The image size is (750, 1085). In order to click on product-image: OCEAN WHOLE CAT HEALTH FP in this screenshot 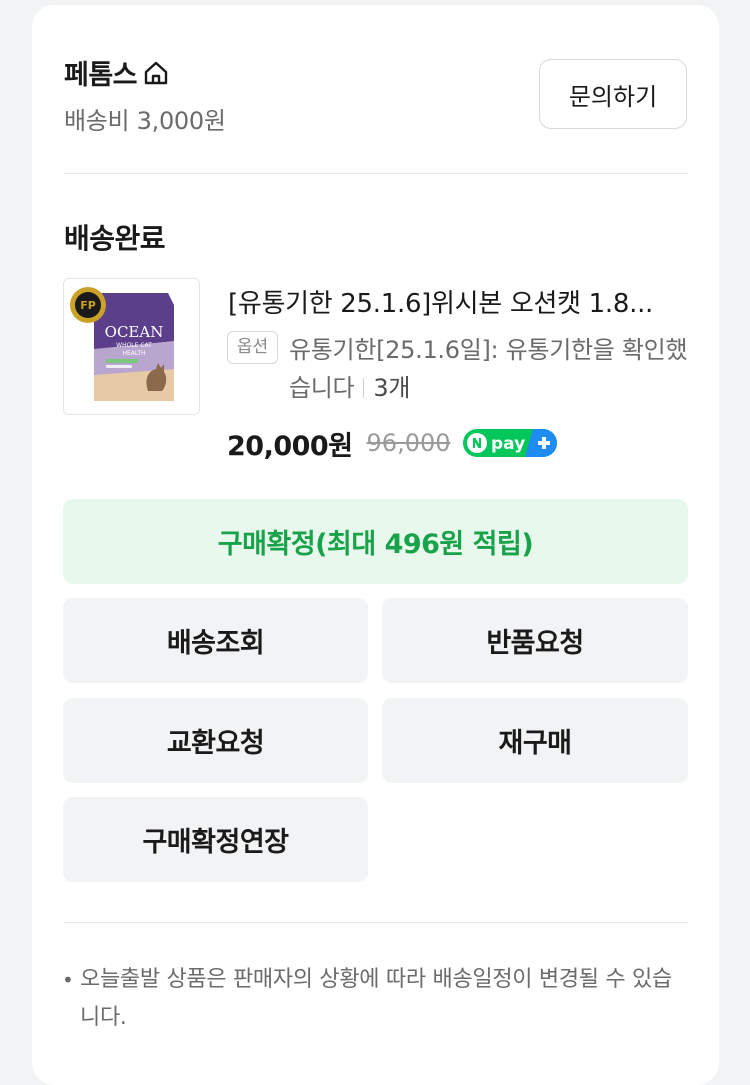, I will do `click(131, 346)`.